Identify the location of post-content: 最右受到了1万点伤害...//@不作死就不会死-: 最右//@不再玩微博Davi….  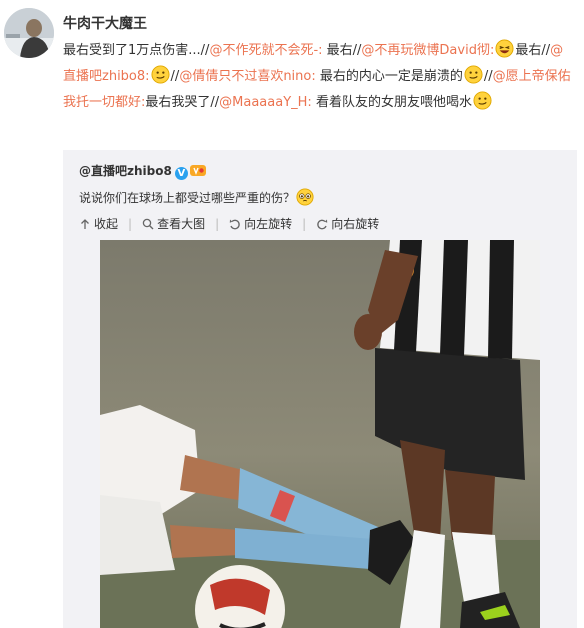
(318, 77).